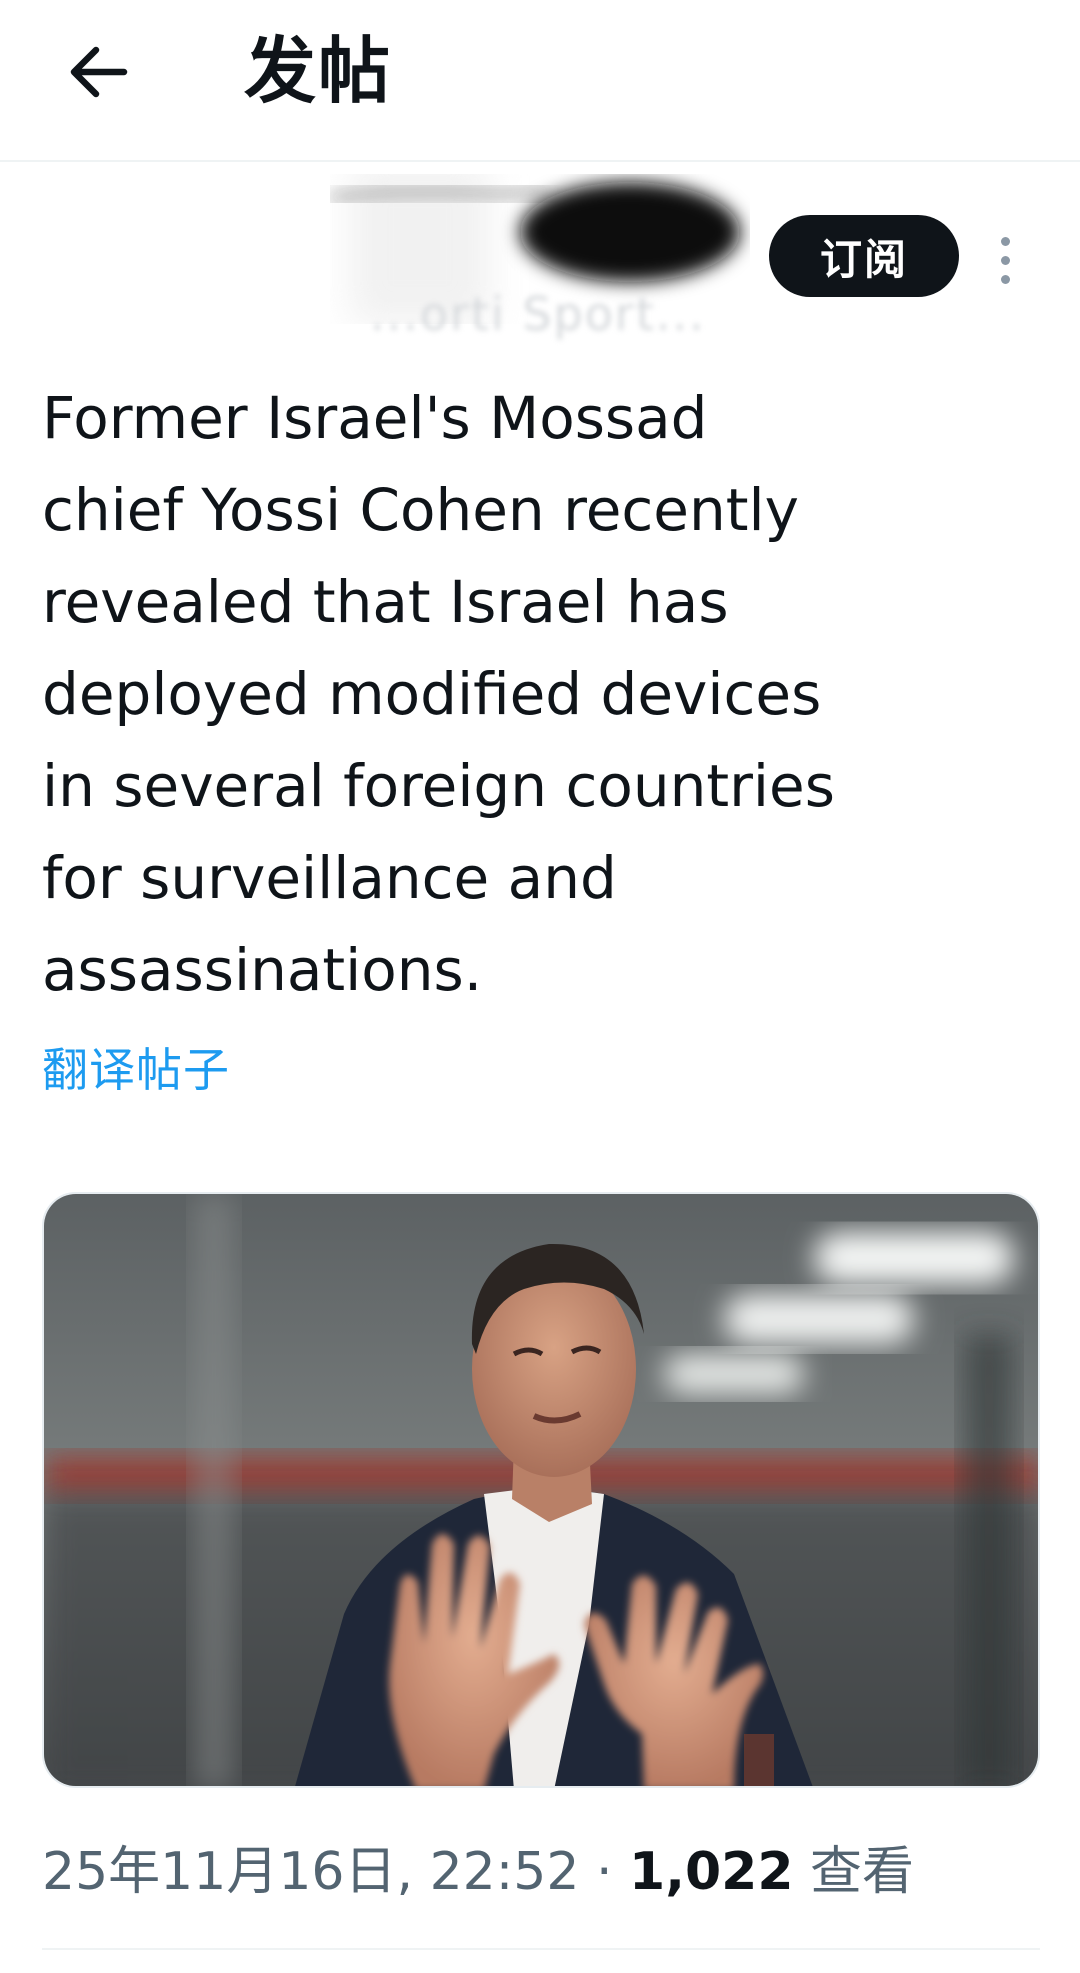  Describe the element at coordinates (540, 262) in the screenshot. I see `post-author-row: ...orti Sport... 订阅` at that location.